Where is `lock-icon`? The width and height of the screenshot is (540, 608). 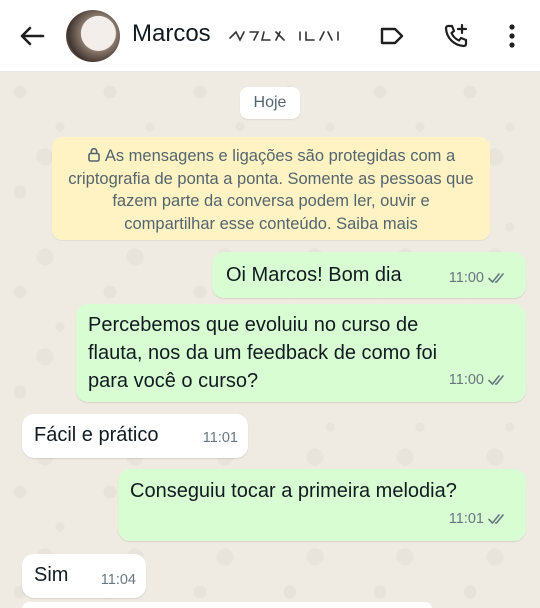
lock-icon is located at coordinates (94, 154).